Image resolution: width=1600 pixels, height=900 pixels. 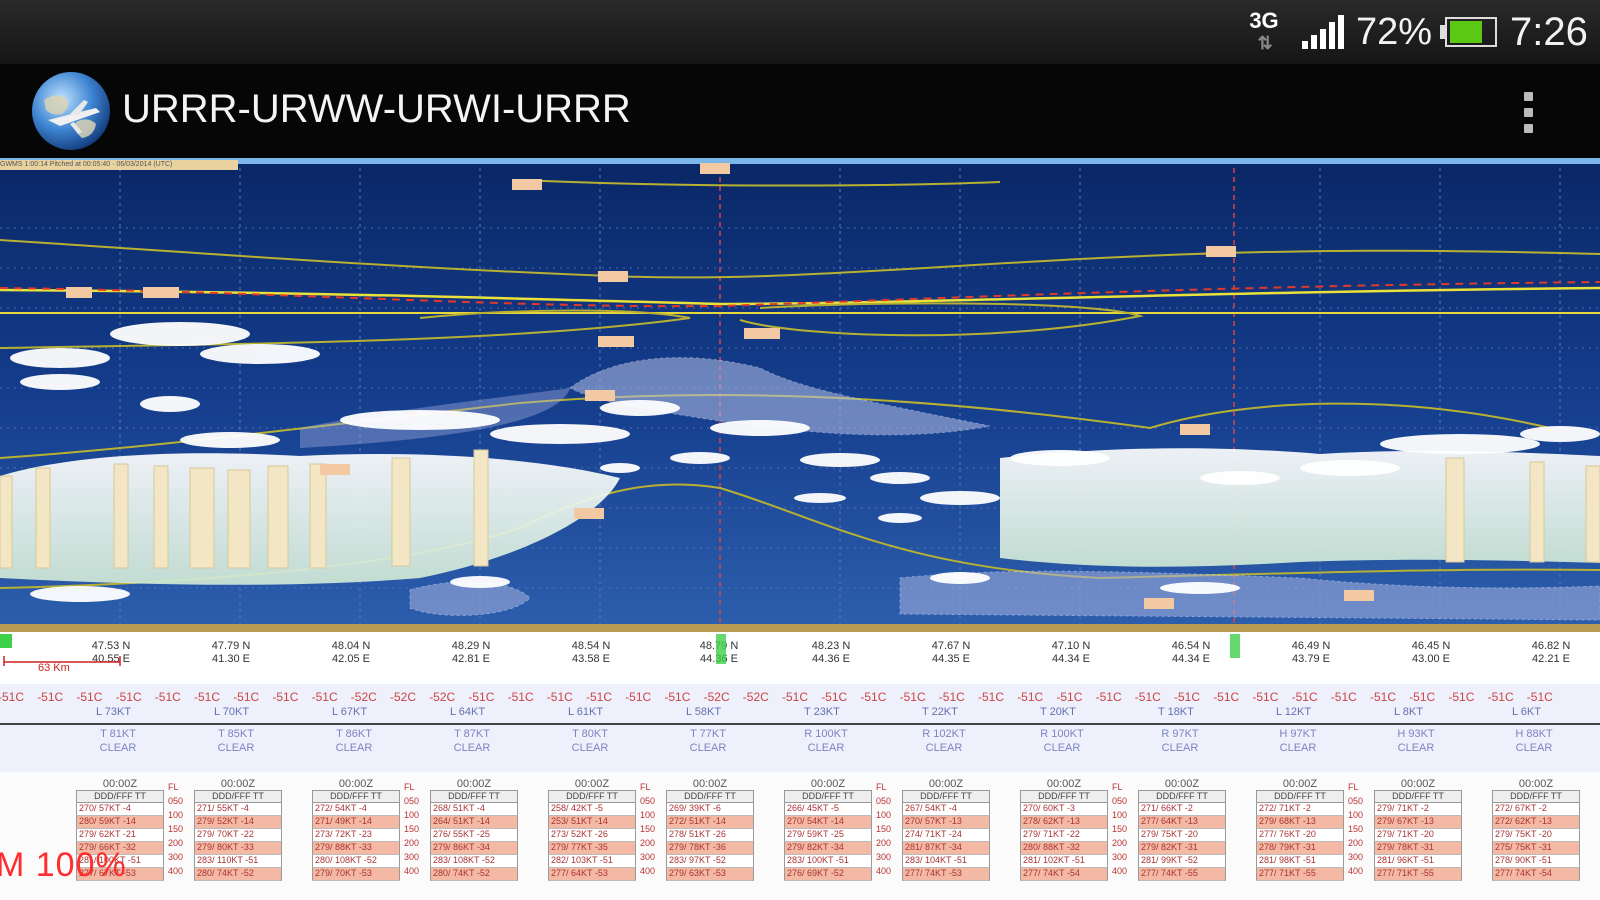 I want to click on coord-lon: 44.34 E, so click(x=1191, y=659).